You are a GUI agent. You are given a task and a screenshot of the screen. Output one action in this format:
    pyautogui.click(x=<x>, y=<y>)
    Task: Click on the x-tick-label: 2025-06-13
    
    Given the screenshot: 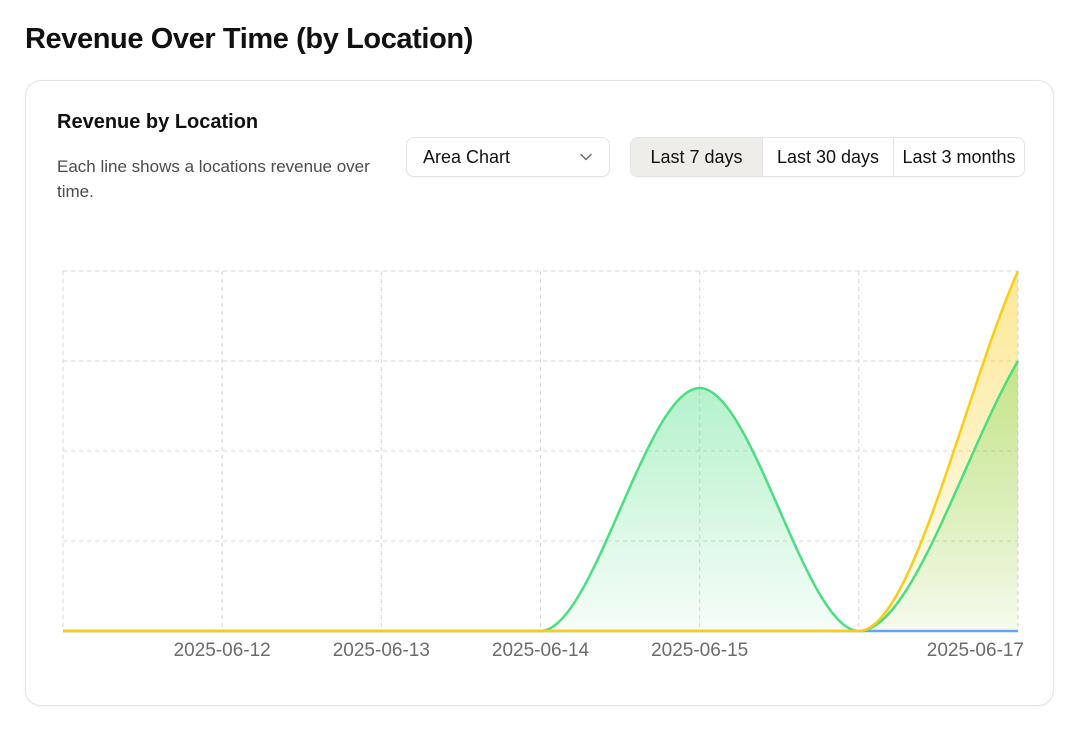 What is the action you would take?
    pyautogui.click(x=381, y=650)
    